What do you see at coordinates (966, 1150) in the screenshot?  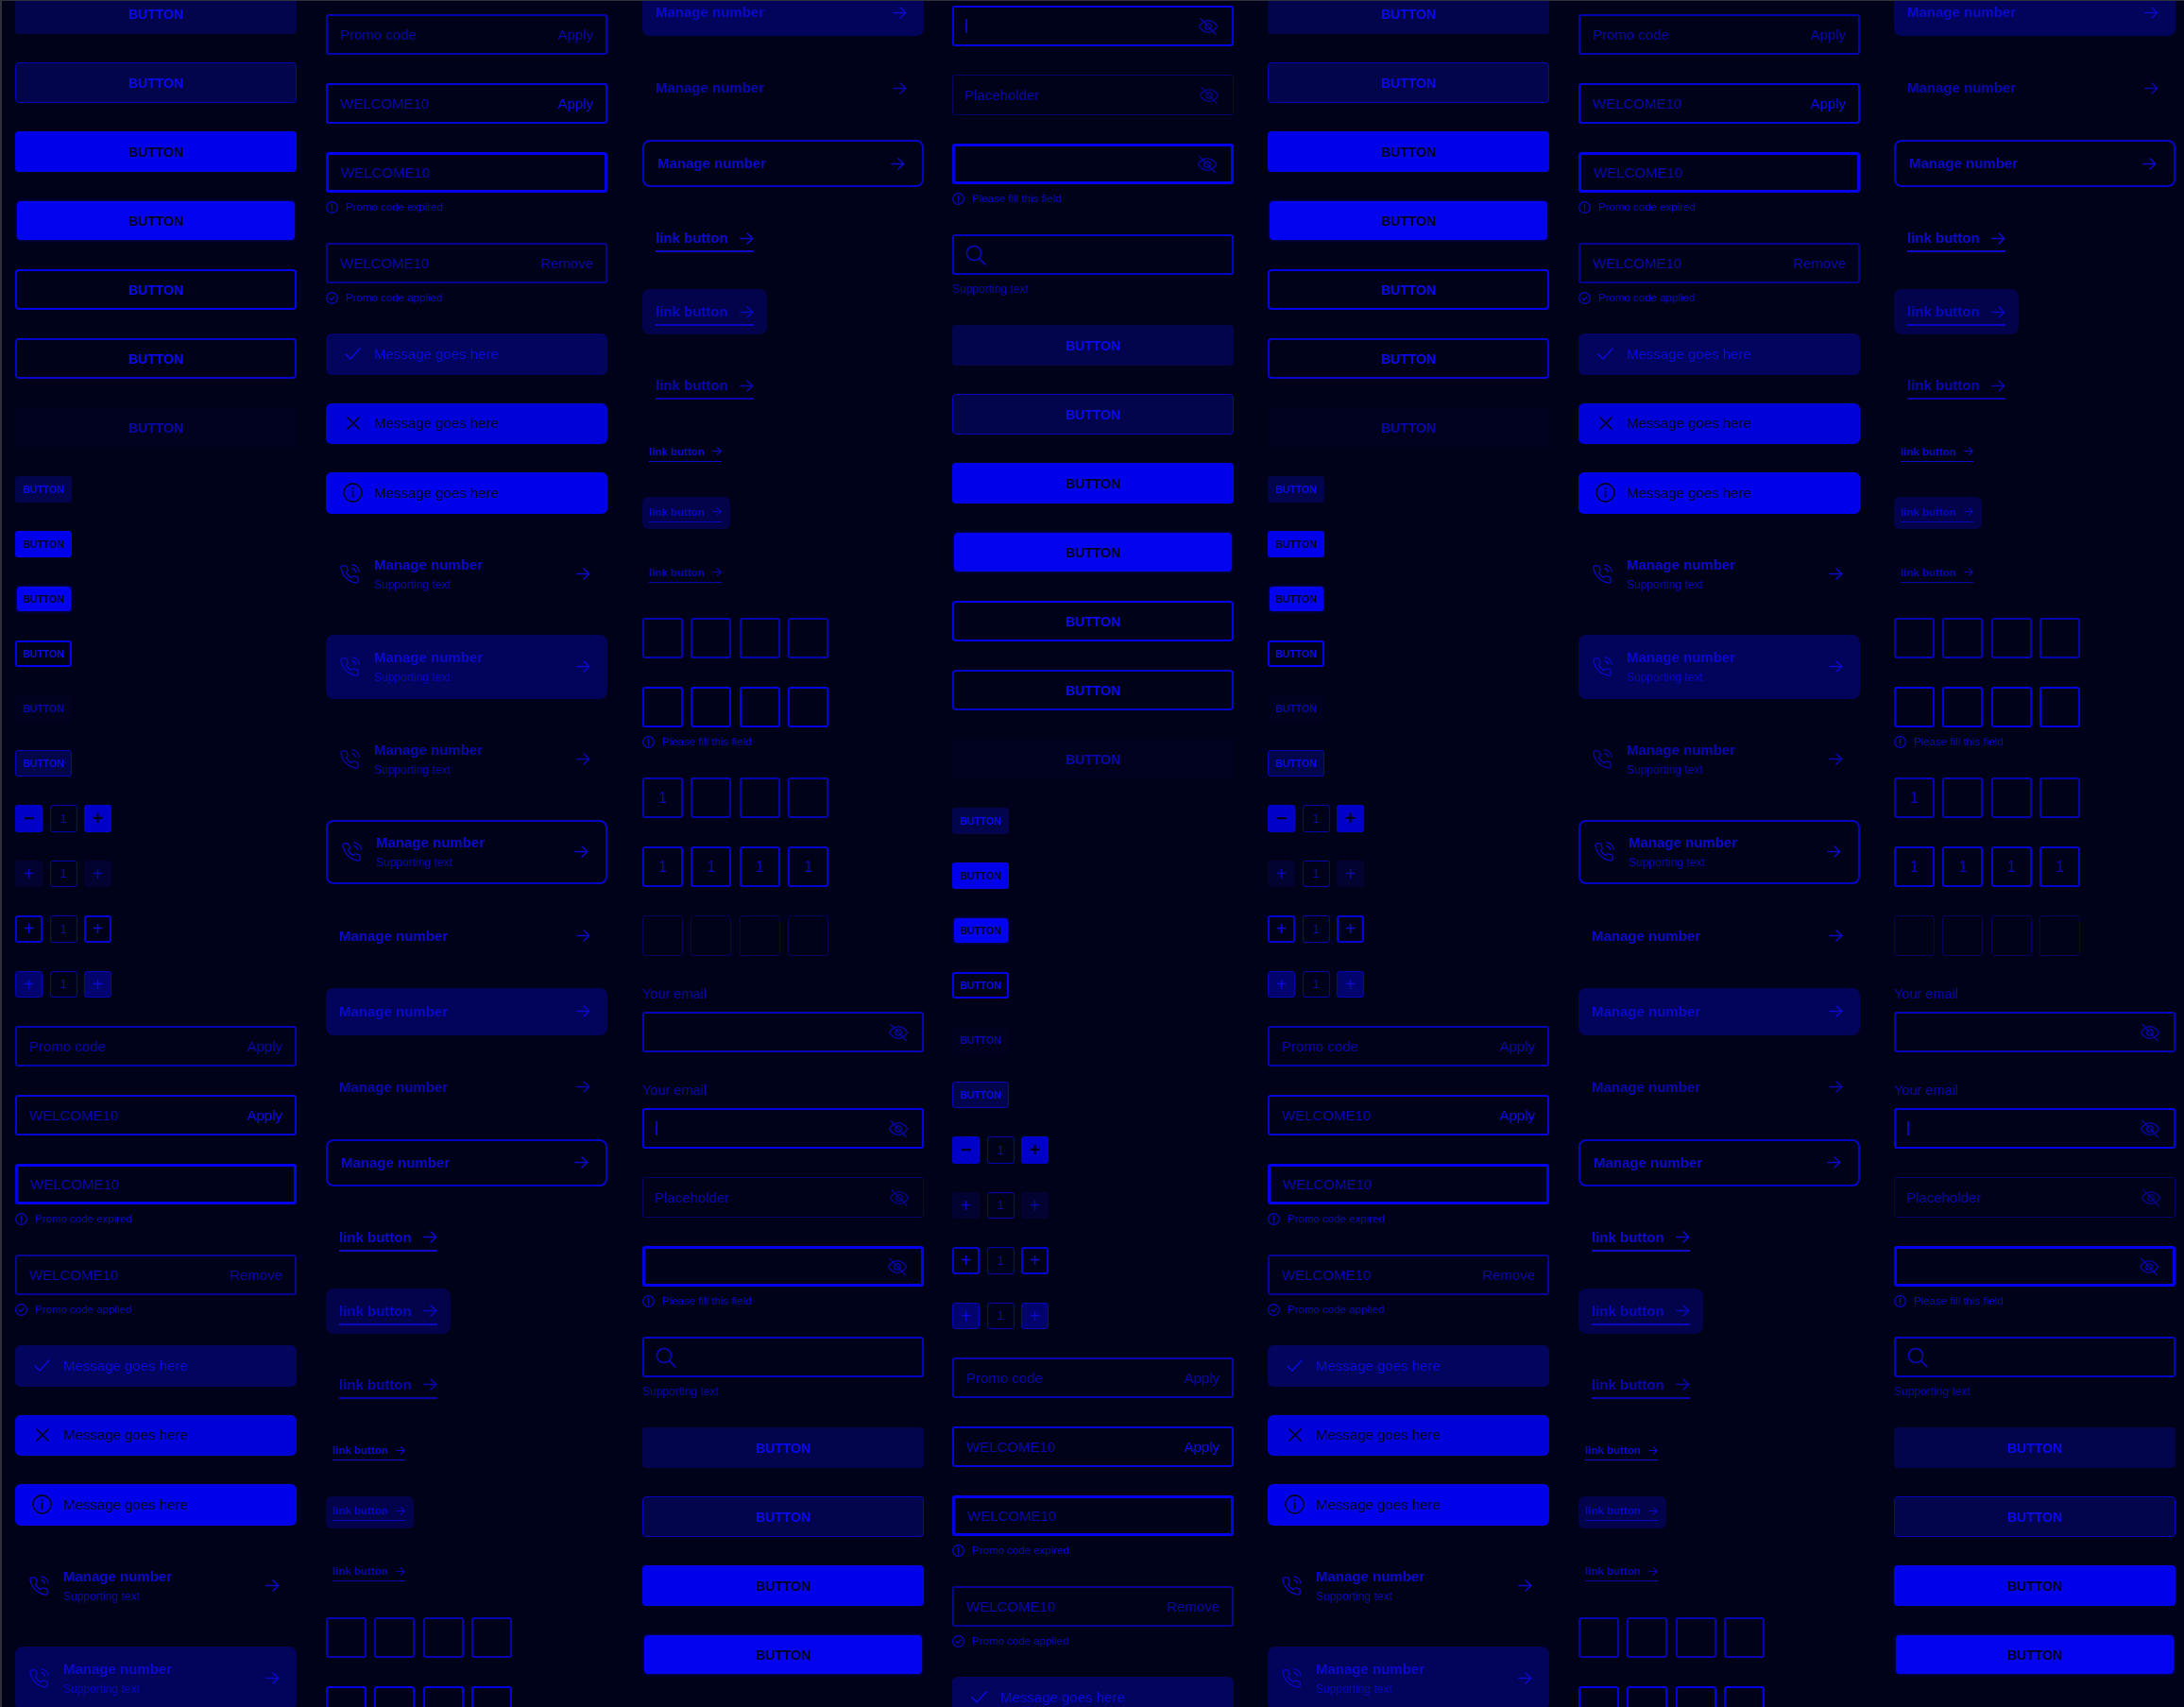 I see `stepper-button: −` at bounding box center [966, 1150].